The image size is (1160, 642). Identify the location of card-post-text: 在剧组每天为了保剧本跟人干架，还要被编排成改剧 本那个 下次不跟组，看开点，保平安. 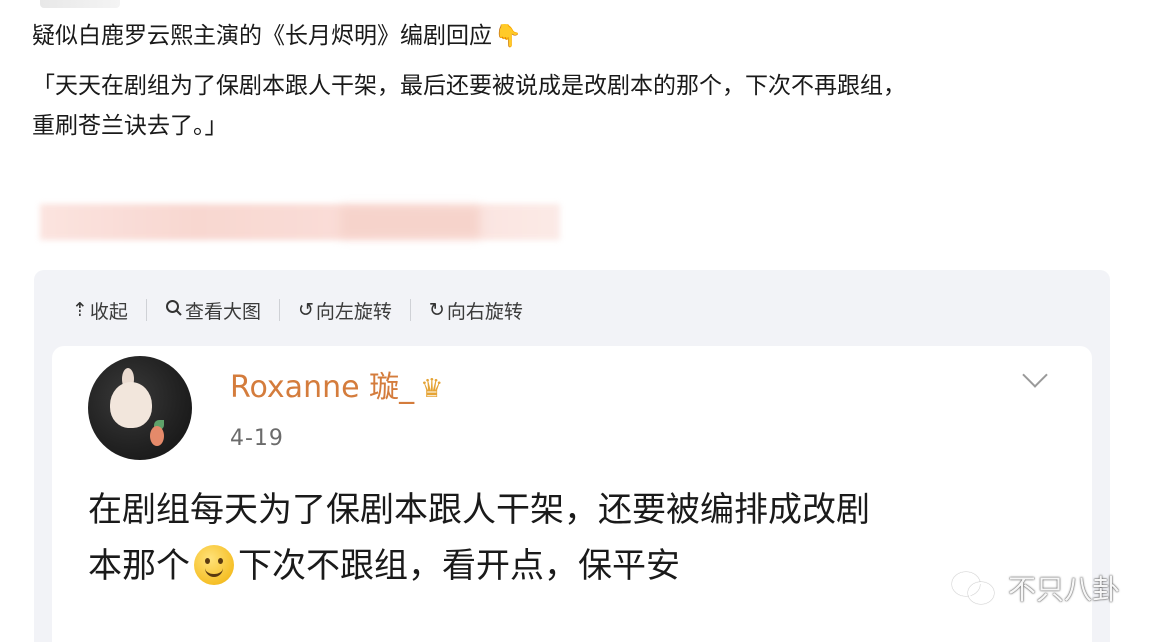
(578, 538).